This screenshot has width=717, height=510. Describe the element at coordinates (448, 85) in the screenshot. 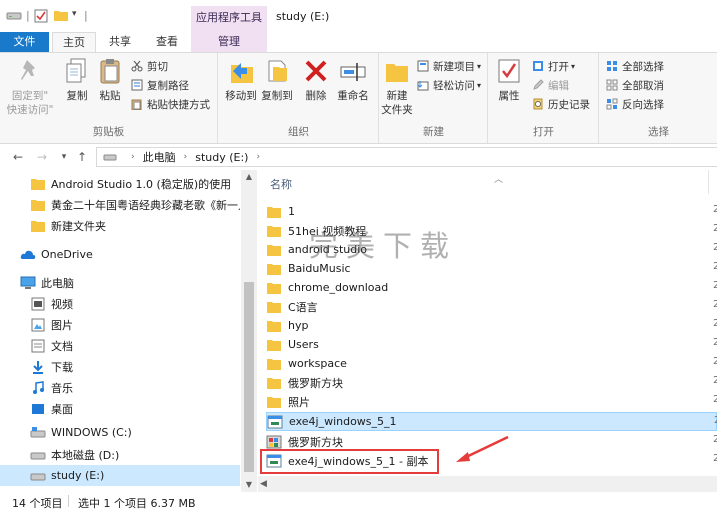

I see `easy-access-button: 轻松访问 ▾` at that location.